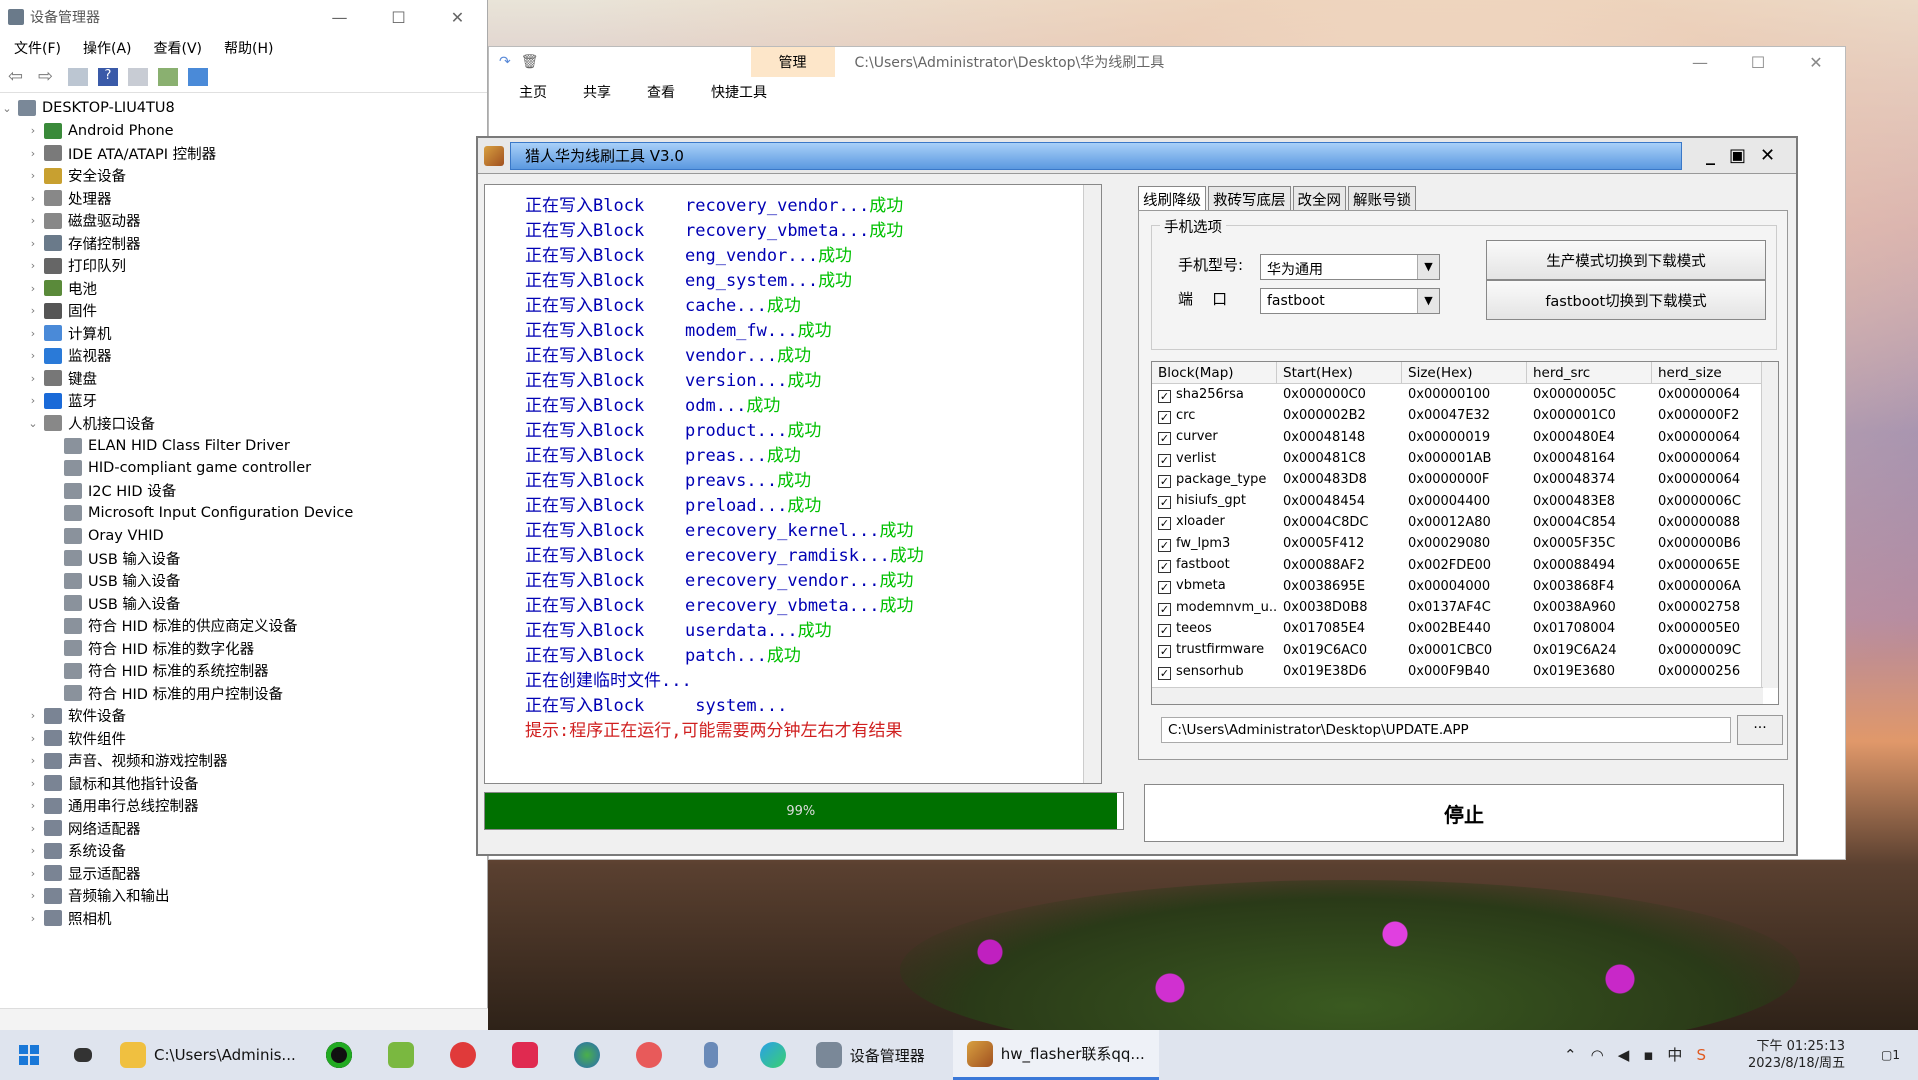  Describe the element at coordinates (243, 873) in the screenshot. I see `tree-category: › 显示适配器` at that location.